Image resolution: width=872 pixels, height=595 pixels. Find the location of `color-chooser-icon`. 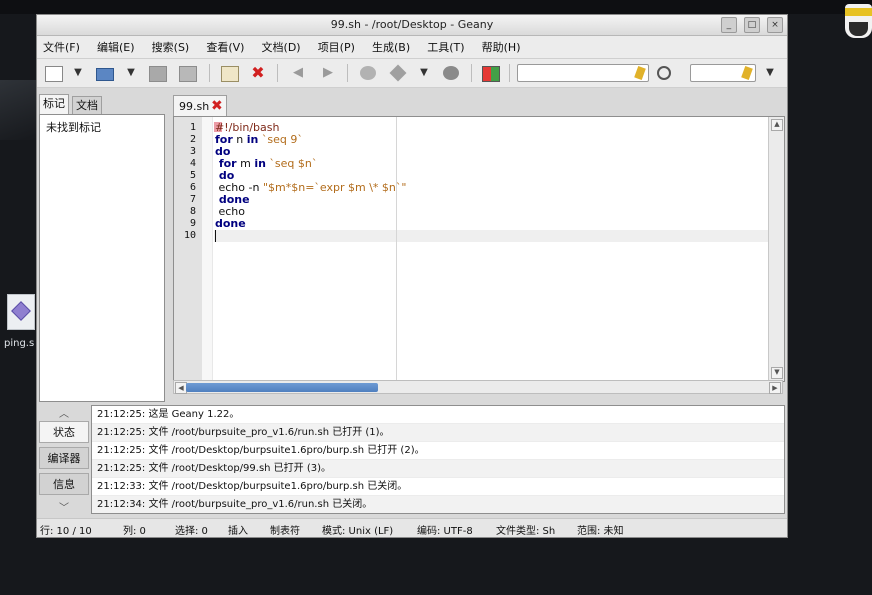

color-chooser-icon is located at coordinates (491, 74).